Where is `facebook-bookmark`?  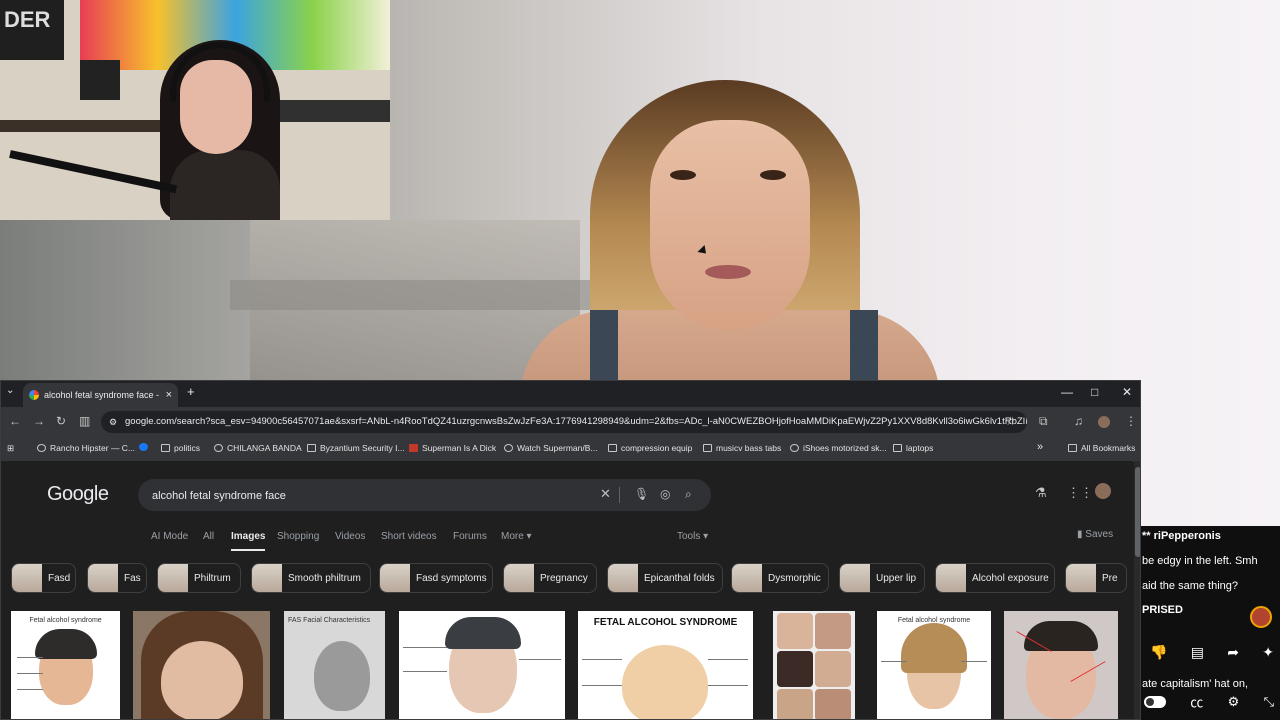 facebook-bookmark is located at coordinates (145, 447).